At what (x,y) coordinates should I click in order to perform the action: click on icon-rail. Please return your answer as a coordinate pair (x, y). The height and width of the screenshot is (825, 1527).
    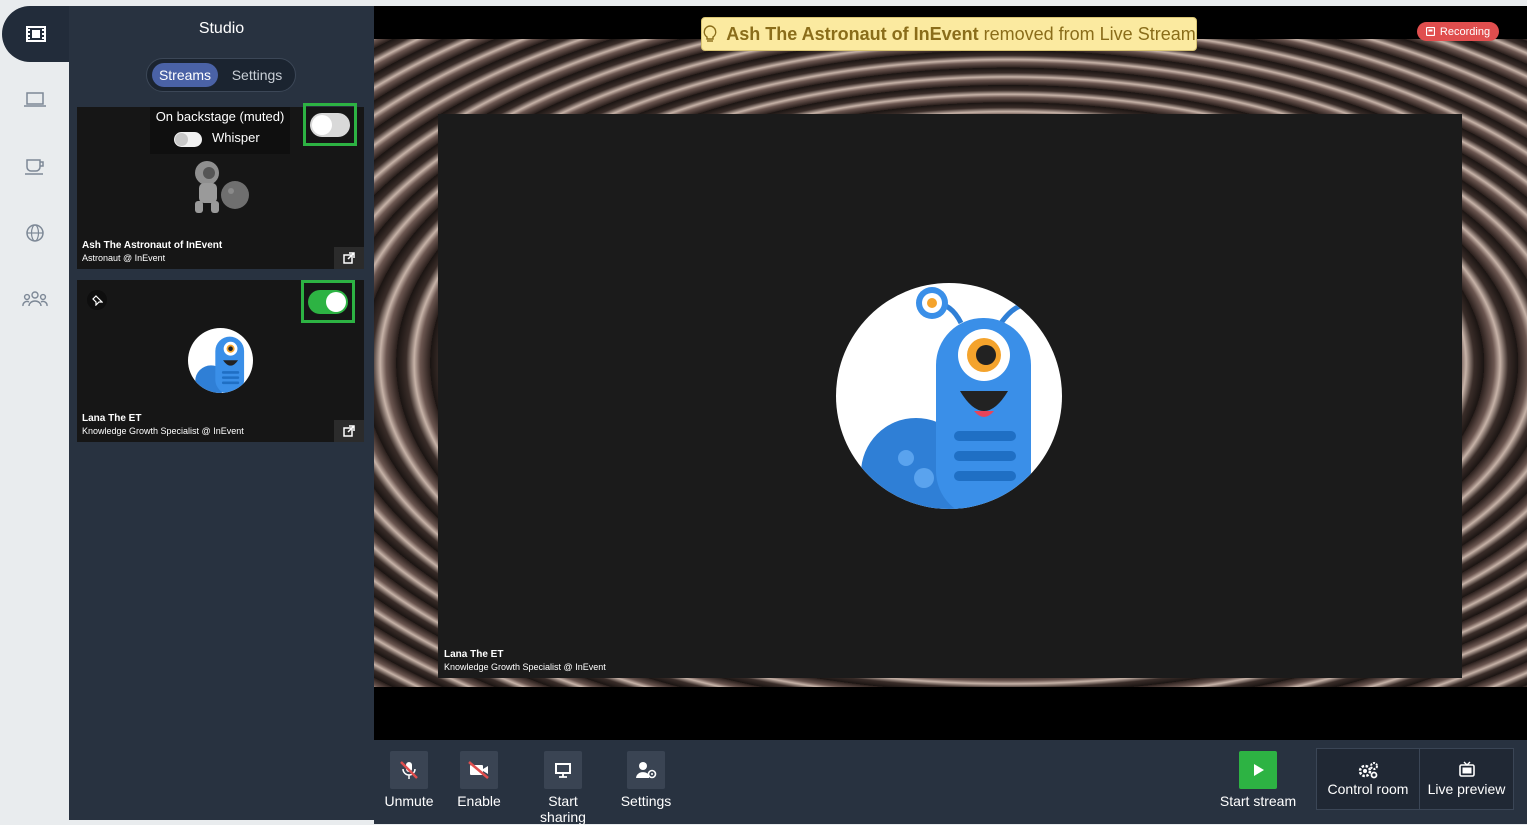
    Looking at the image, I should click on (34, 412).